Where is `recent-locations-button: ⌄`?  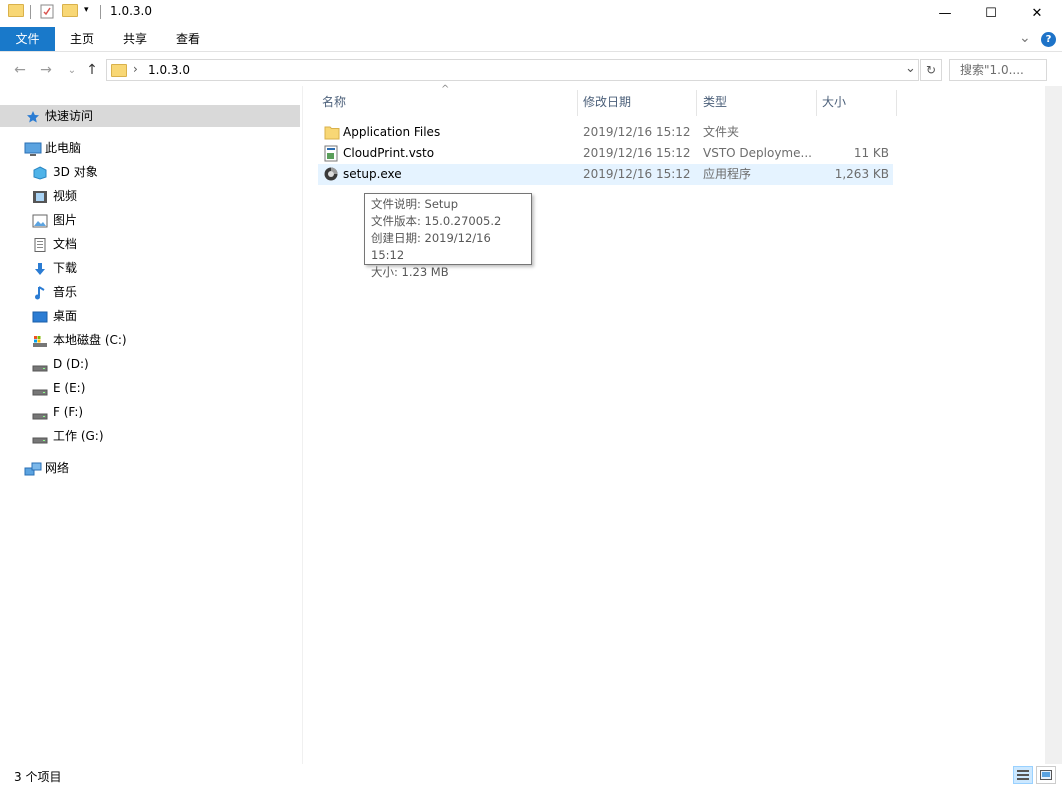 recent-locations-button: ⌄ is located at coordinates (72, 70).